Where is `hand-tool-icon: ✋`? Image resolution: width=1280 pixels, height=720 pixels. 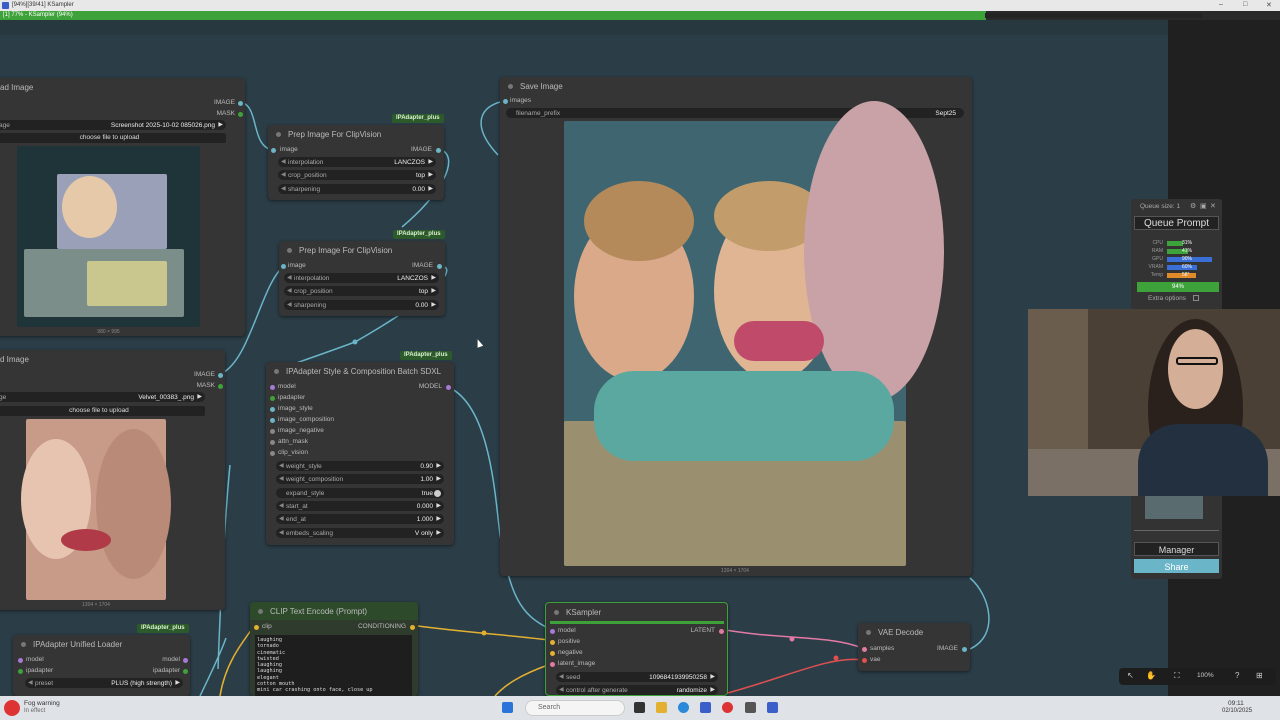
hand-tool-icon: ✋ is located at coordinates (1151, 675).